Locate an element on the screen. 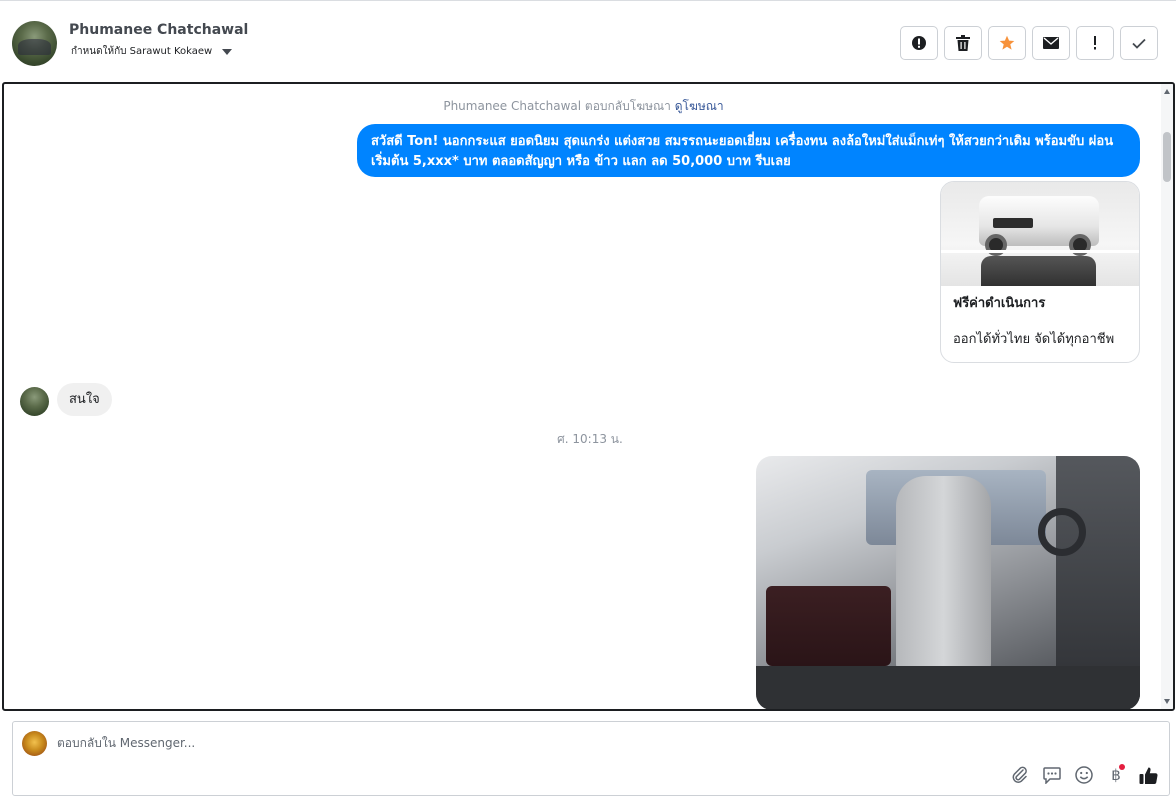 The width and height of the screenshot is (1176, 803). mark-unread-button is located at coordinates (1051, 43).